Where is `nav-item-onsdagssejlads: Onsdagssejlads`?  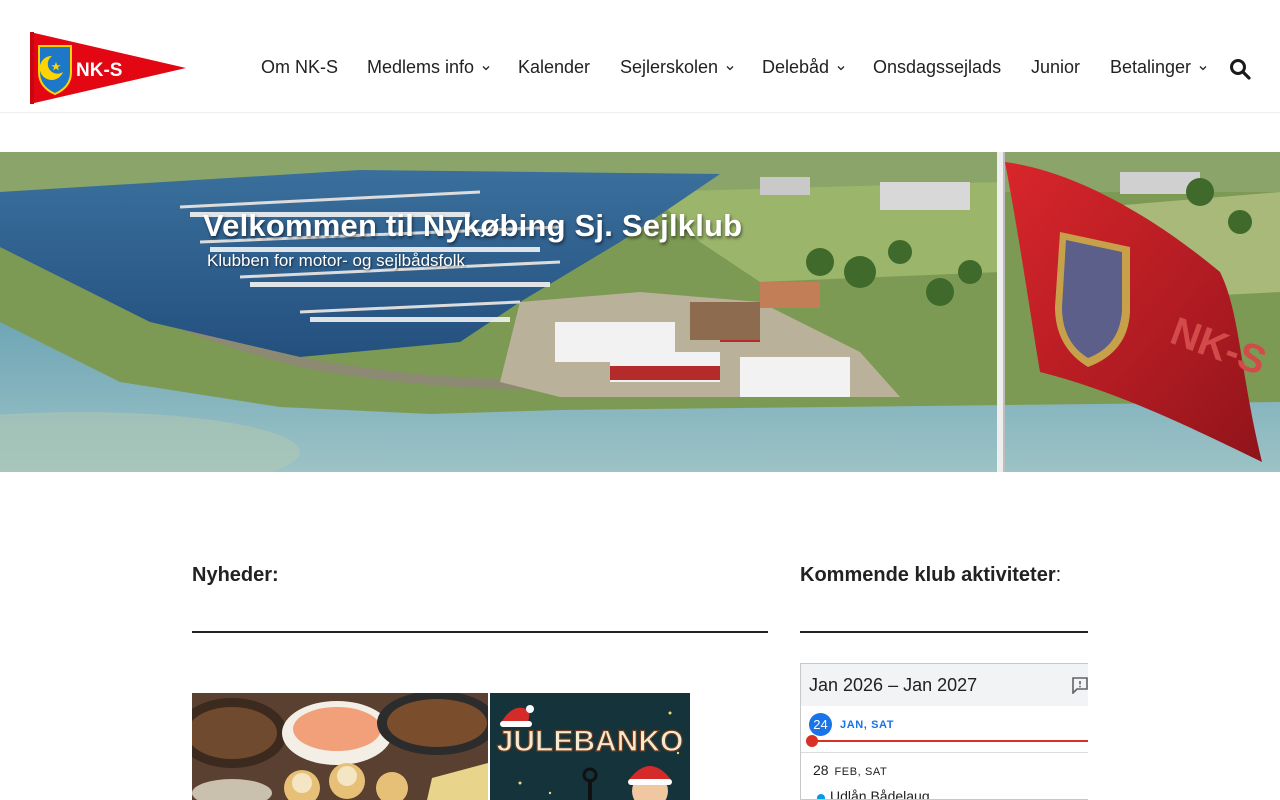 nav-item-onsdagssejlads: Onsdagssejlads is located at coordinates (937, 67).